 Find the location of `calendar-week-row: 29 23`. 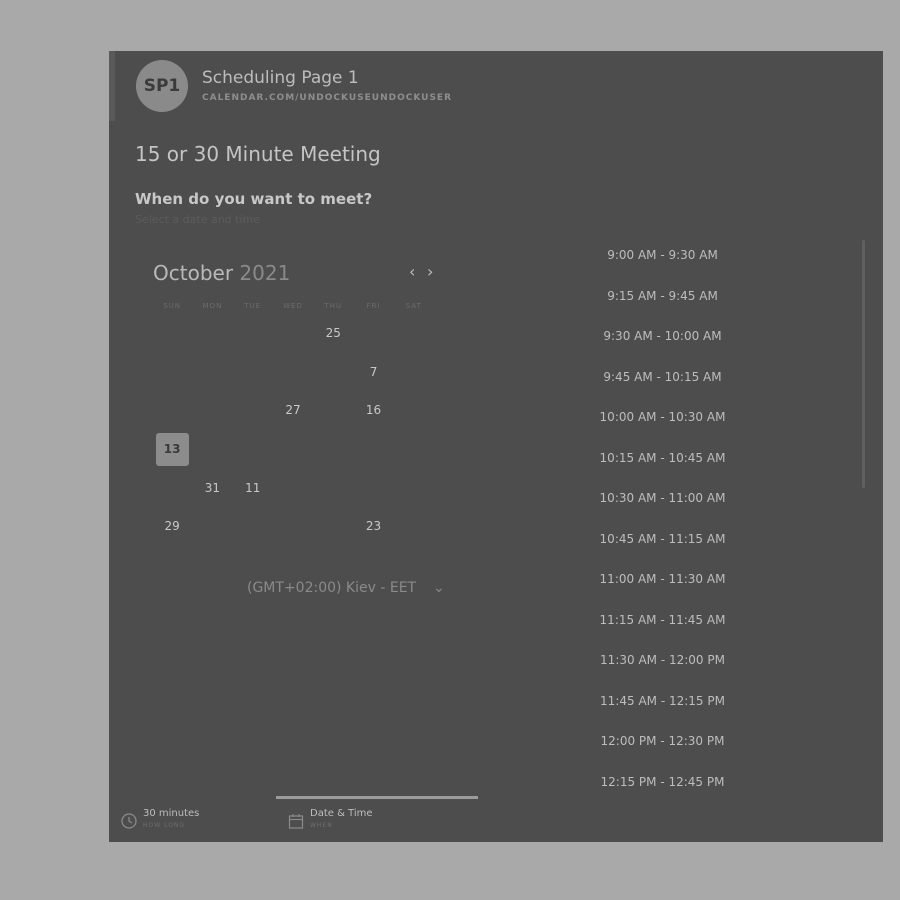

calendar-week-row: 29 23 is located at coordinates (293, 526).